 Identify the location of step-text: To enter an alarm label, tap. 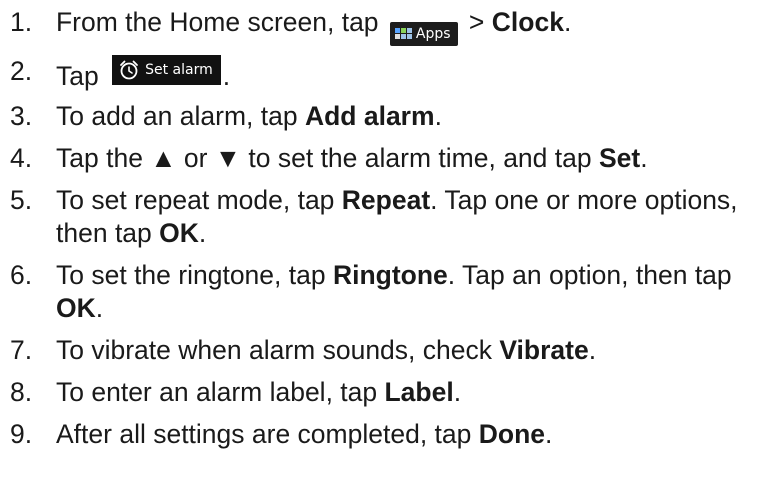
(220, 391).